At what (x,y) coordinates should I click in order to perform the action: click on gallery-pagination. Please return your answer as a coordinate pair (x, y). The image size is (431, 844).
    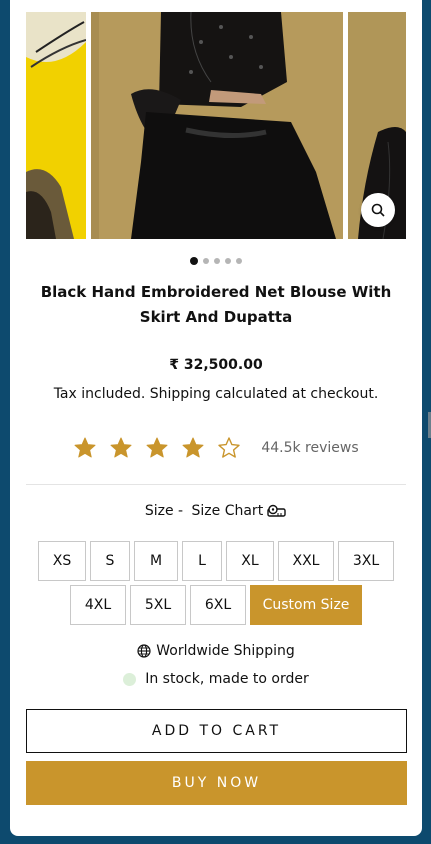
    Looking at the image, I should click on (216, 261).